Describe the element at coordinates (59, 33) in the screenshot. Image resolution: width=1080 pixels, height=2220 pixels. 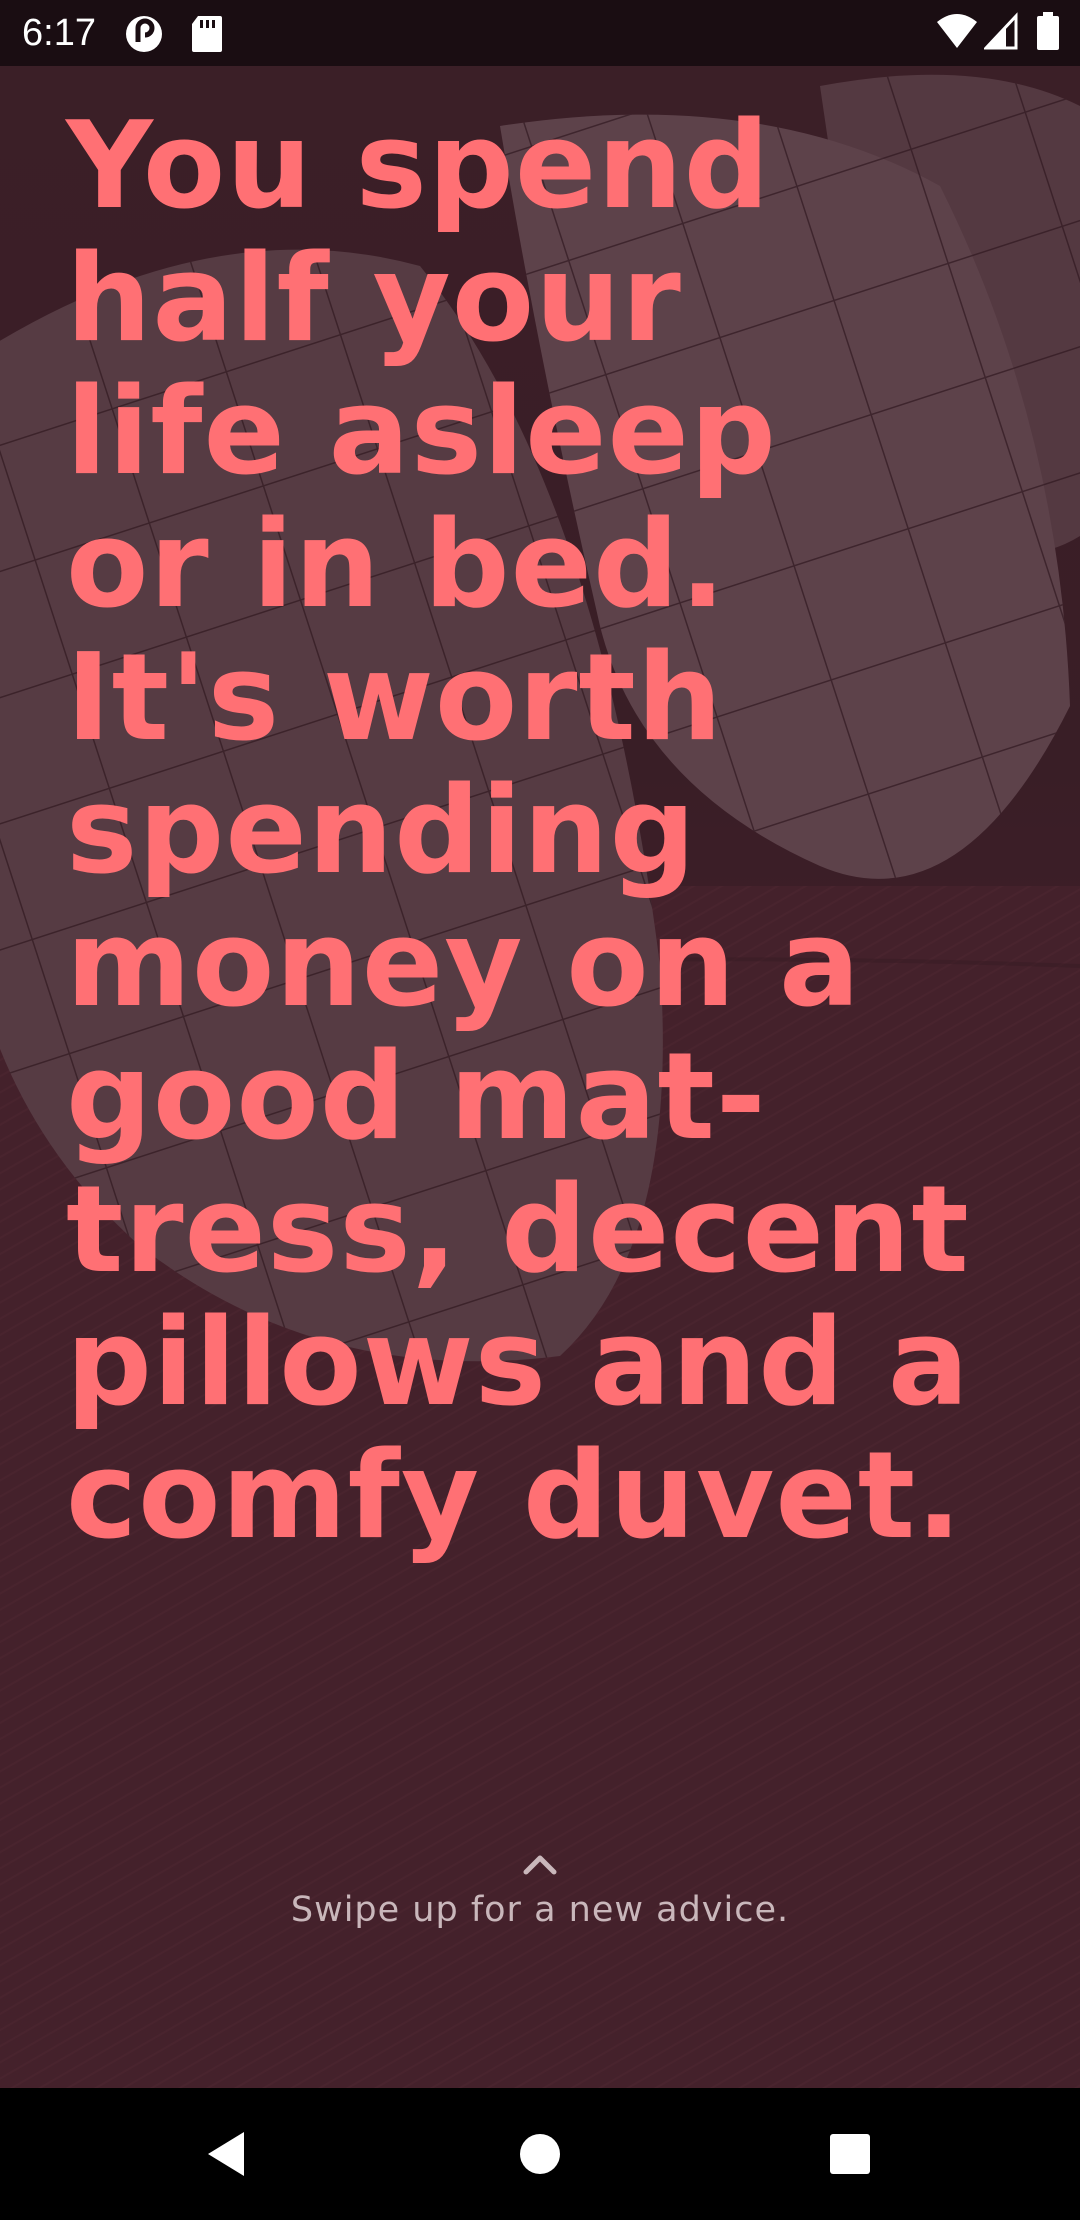
I see `status-time: 6:17` at that location.